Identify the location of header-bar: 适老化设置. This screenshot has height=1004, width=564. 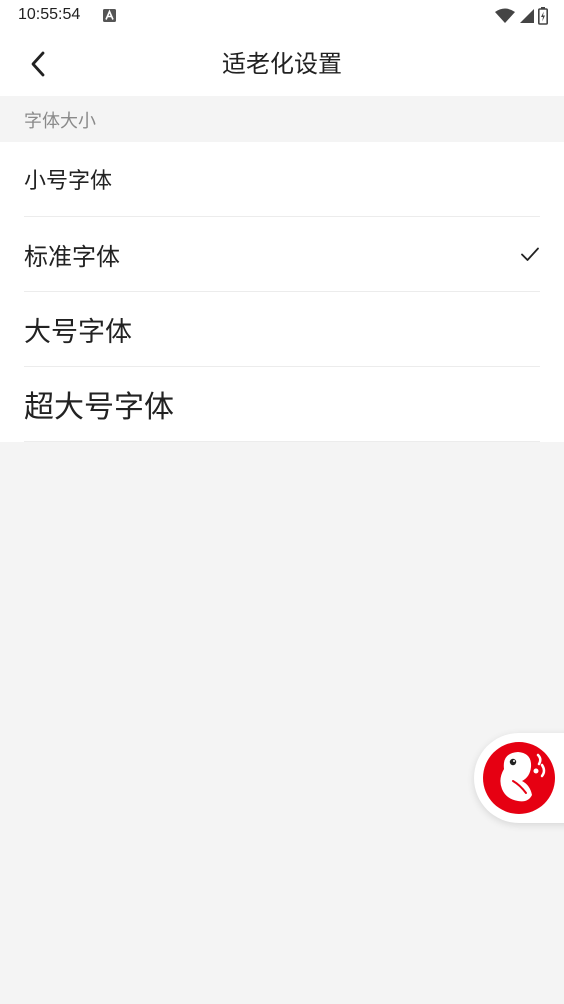
(282, 64).